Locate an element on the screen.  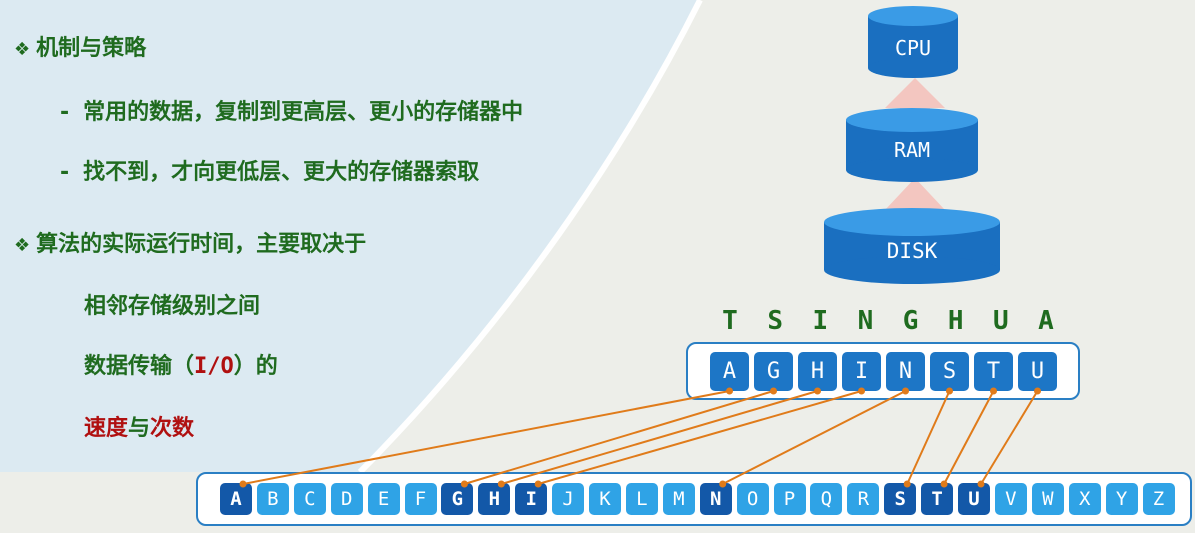
speed-text: 速度 is located at coordinates (106, 428).